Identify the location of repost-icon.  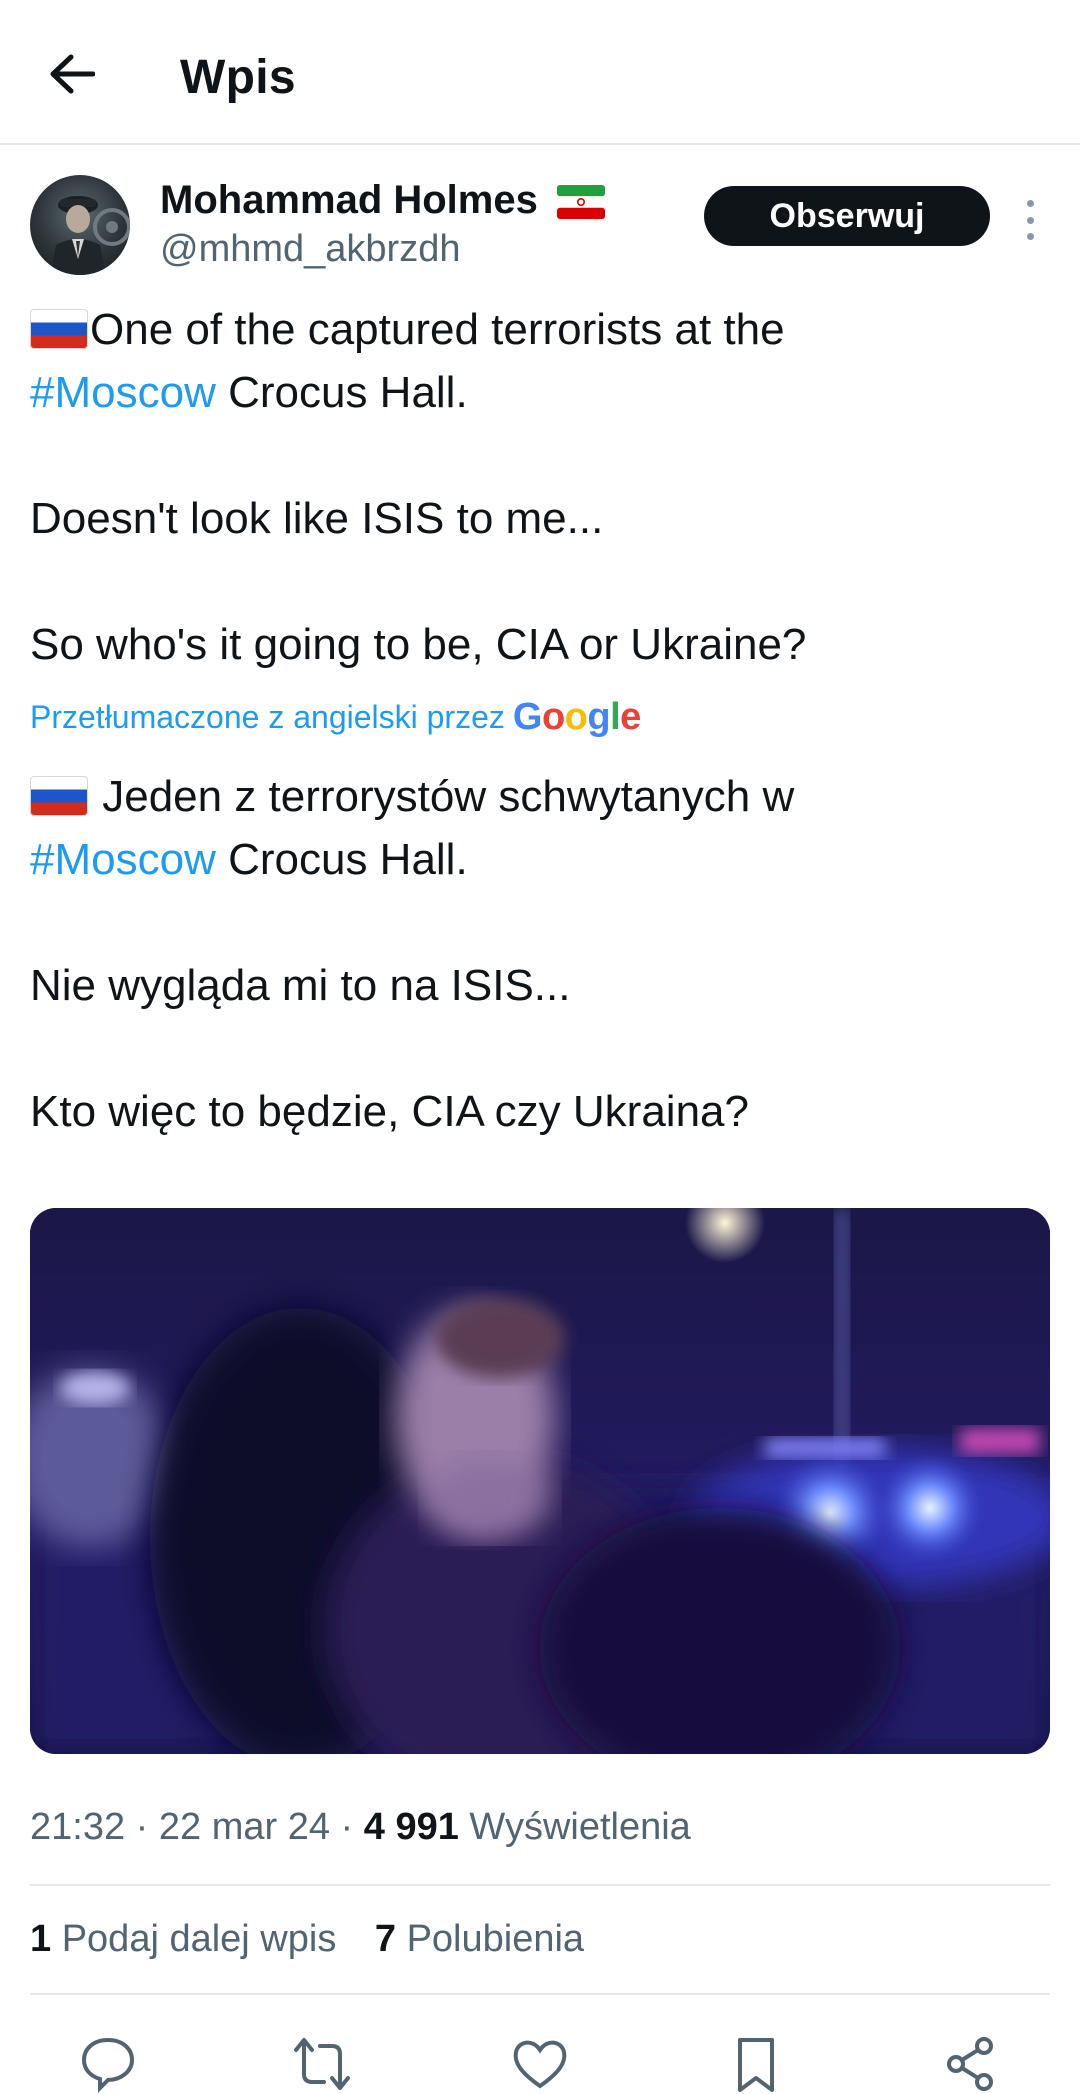
(322, 2064).